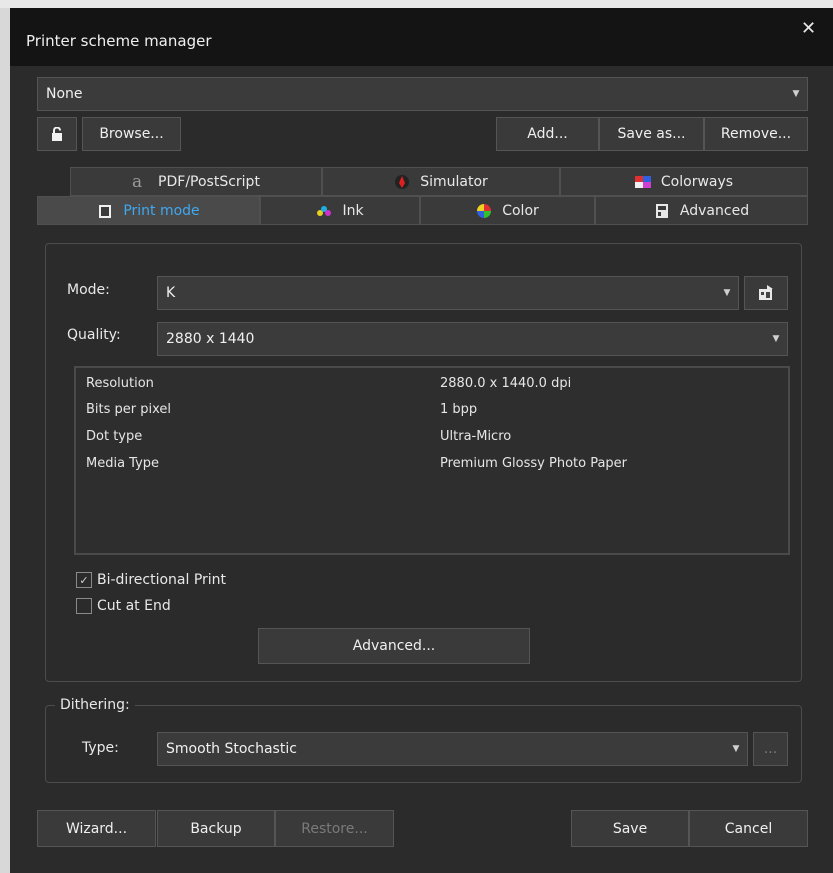  What do you see at coordinates (123, 463) in the screenshot?
I see `info-key-media: Media Type` at bounding box center [123, 463].